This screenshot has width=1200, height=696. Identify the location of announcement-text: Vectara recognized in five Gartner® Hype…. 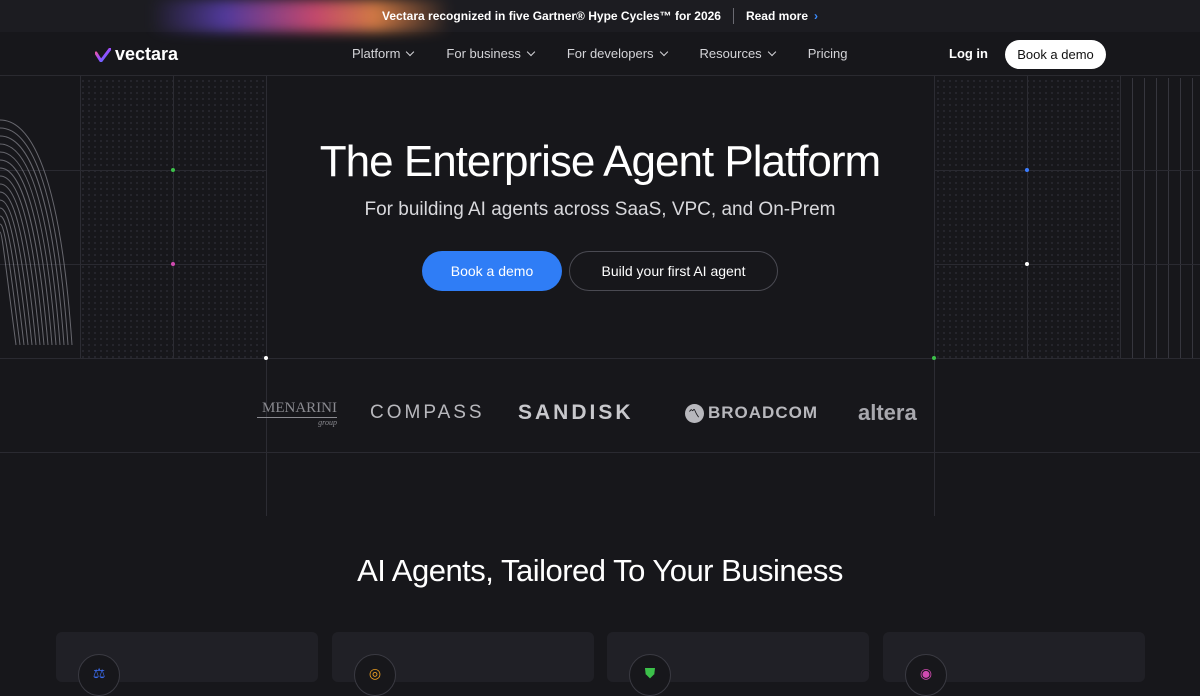
(551, 16).